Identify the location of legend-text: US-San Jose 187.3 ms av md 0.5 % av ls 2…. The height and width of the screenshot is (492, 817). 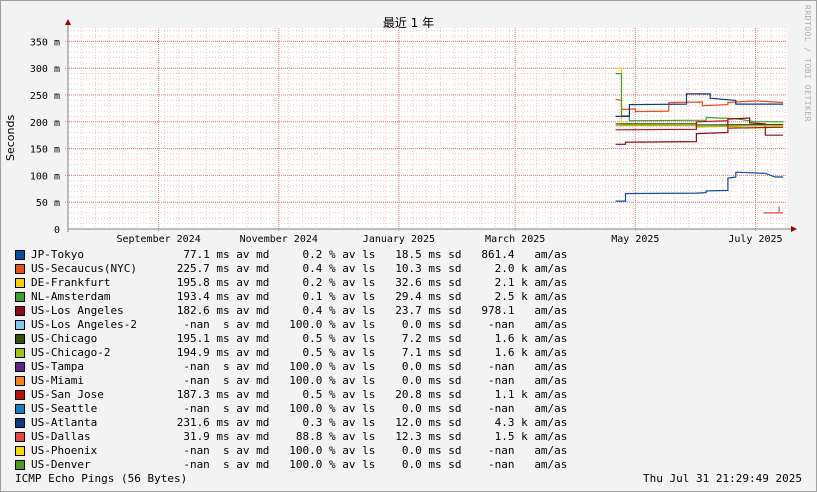
(299, 394).